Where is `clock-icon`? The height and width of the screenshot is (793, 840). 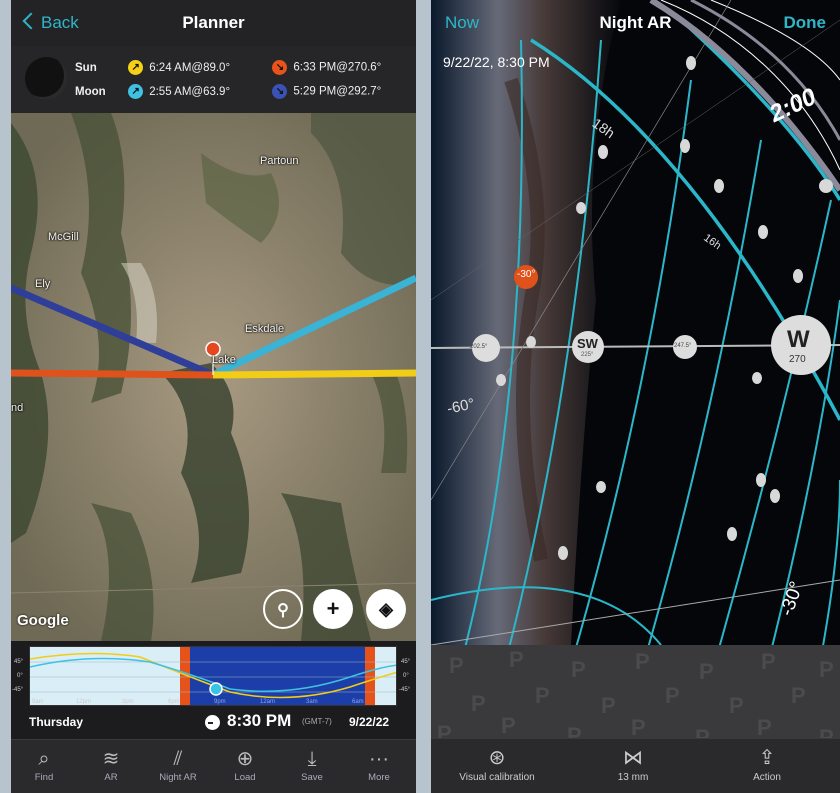
clock-icon is located at coordinates (212, 722).